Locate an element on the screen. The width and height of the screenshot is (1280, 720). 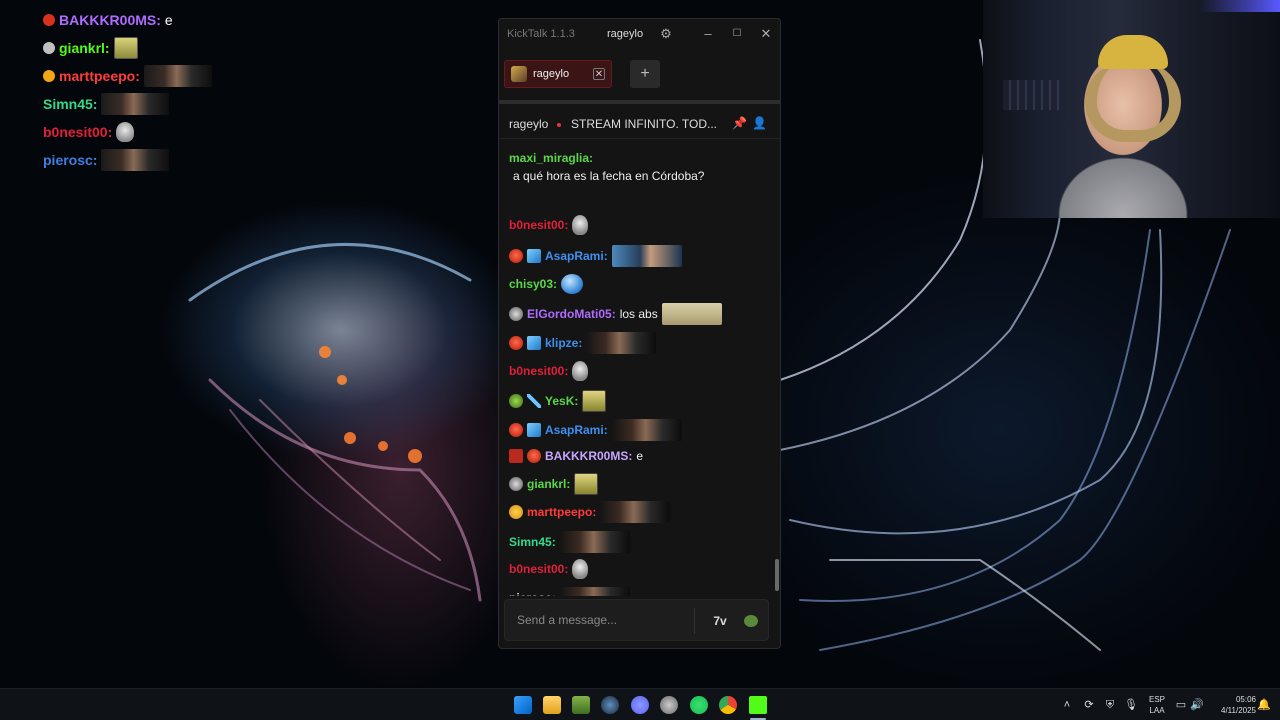
chat-message: pierosc: is located at coordinates (640, 591).